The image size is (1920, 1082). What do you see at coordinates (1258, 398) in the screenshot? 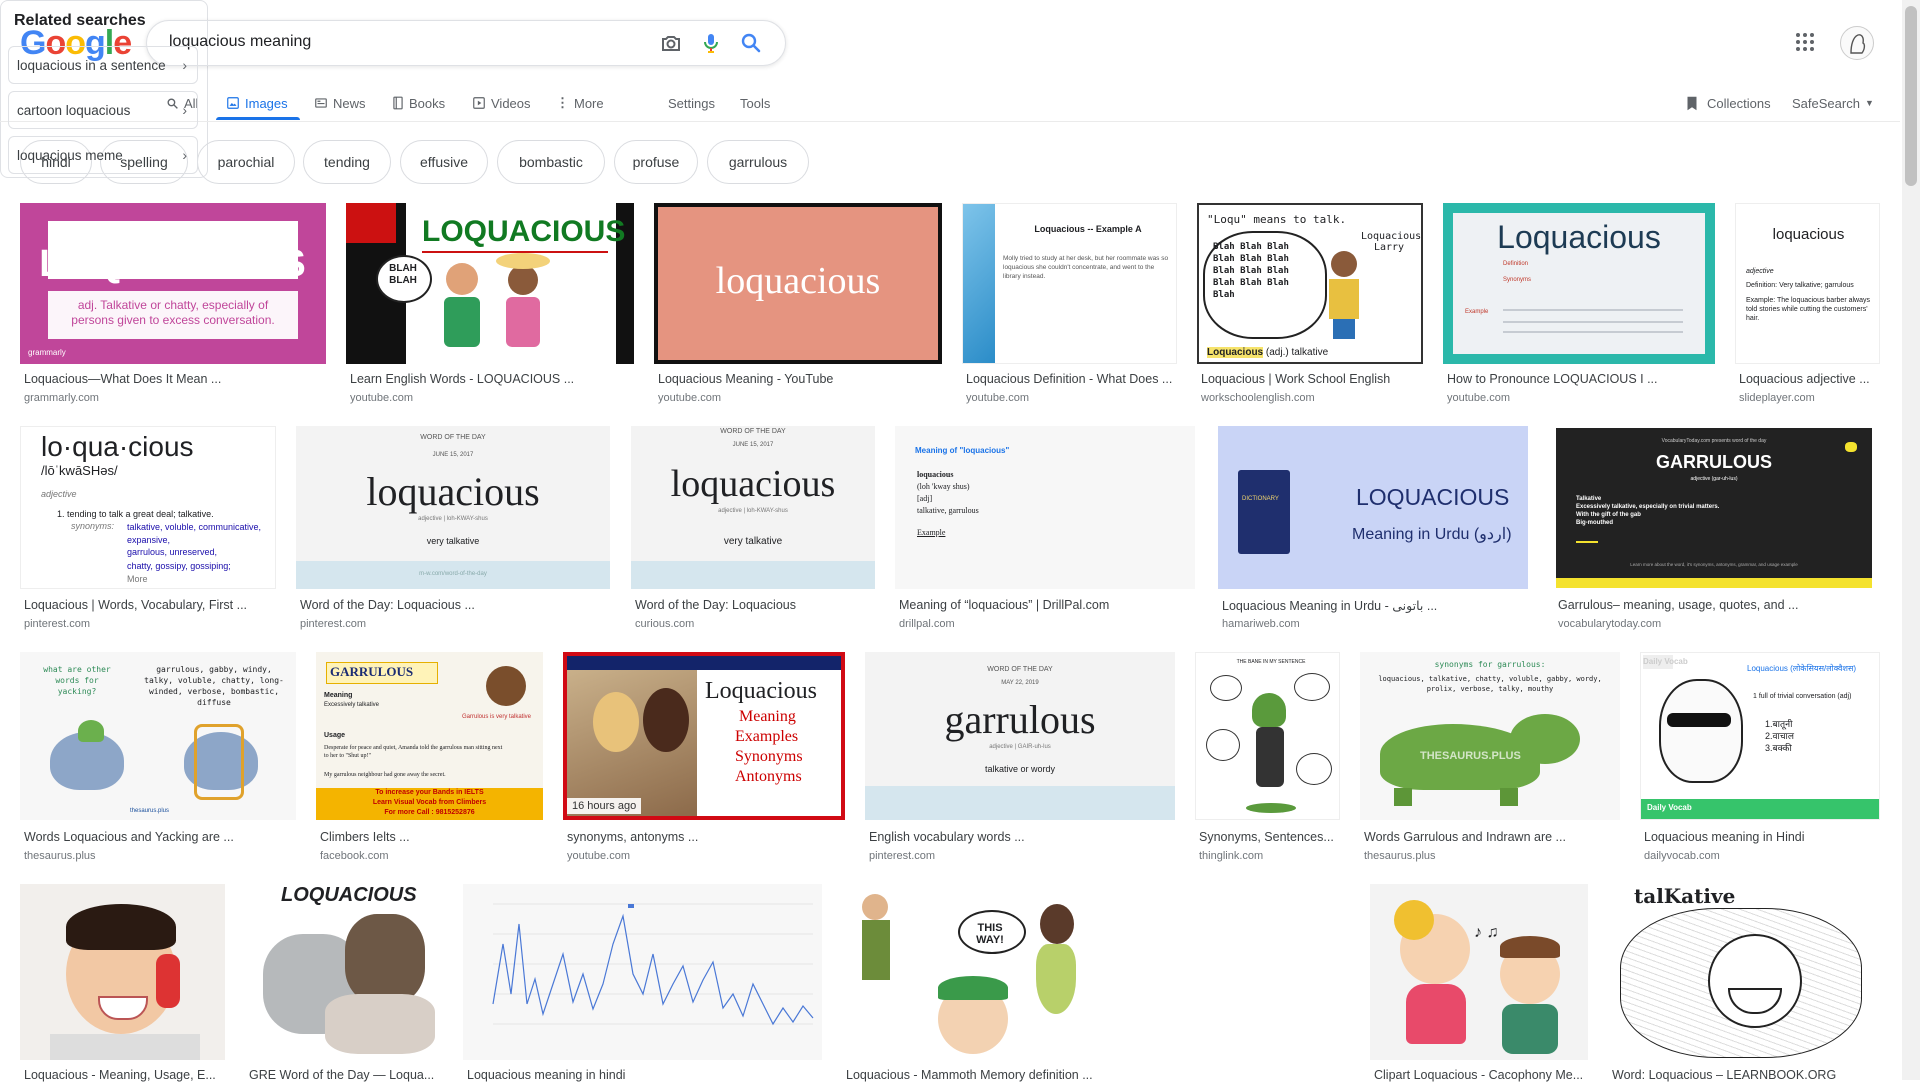
I see `result-source: workschoolenglish.com` at bounding box center [1258, 398].